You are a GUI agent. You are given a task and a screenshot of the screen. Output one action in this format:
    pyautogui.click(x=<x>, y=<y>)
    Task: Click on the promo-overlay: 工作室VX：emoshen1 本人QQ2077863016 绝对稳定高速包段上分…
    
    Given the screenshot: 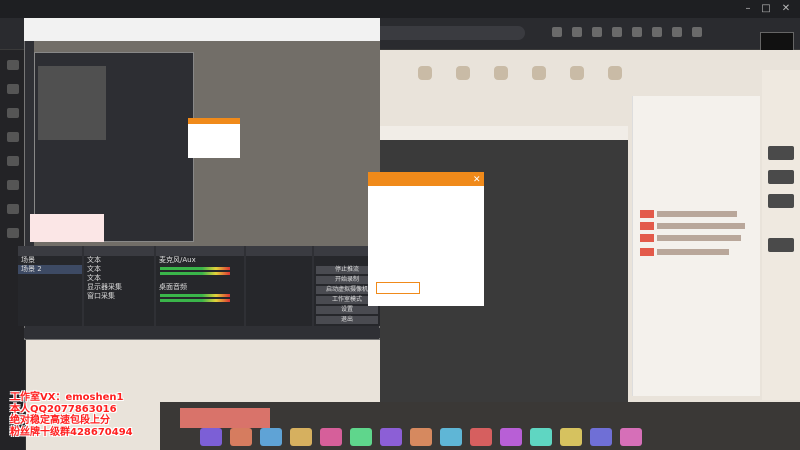 What is the action you would take?
    pyautogui.click(x=71, y=415)
    